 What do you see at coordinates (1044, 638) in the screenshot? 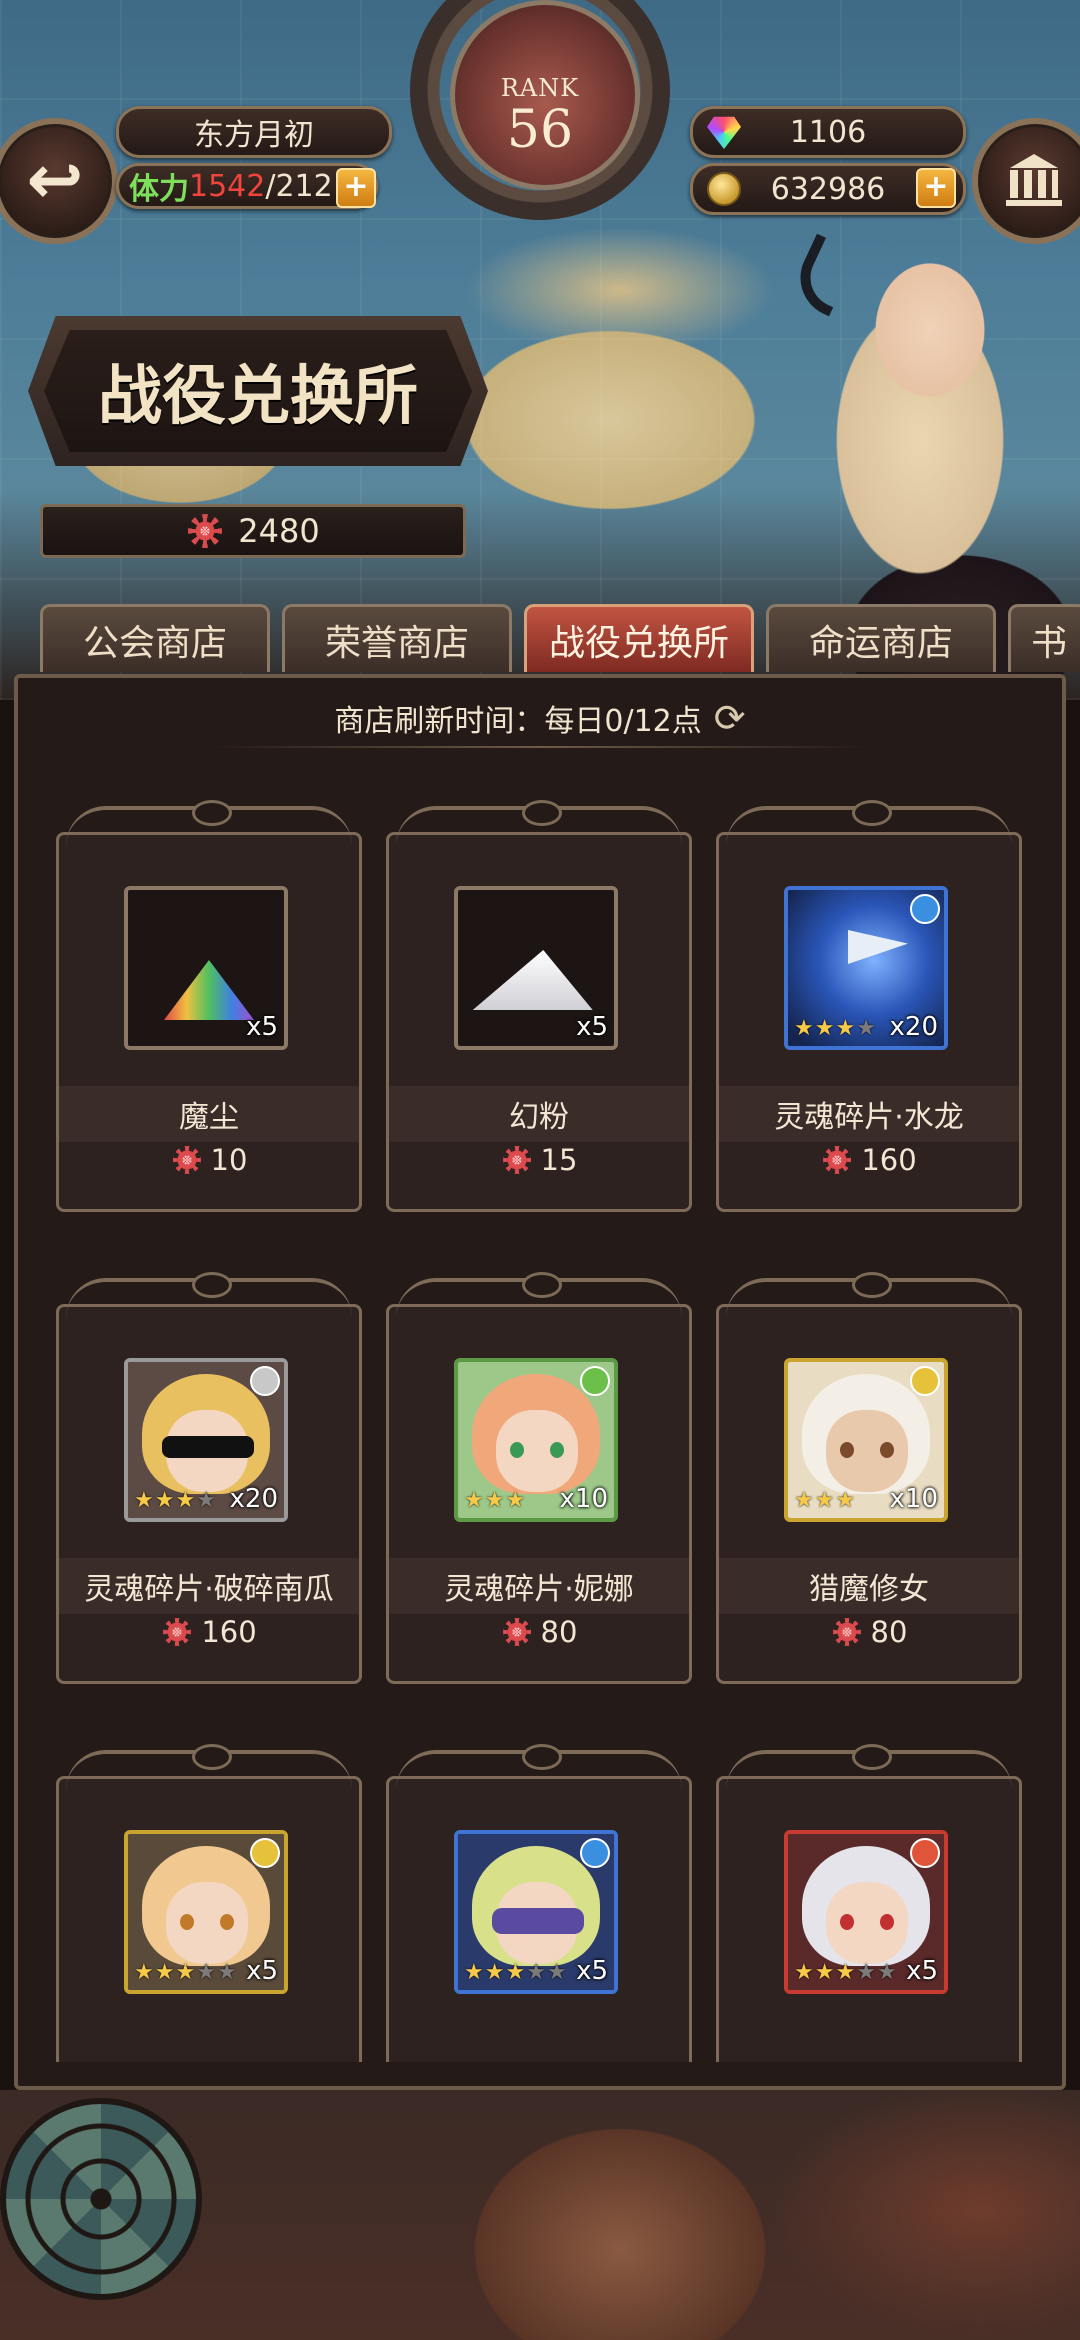
I see `tab-book-shop: 书` at bounding box center [1044, 638].